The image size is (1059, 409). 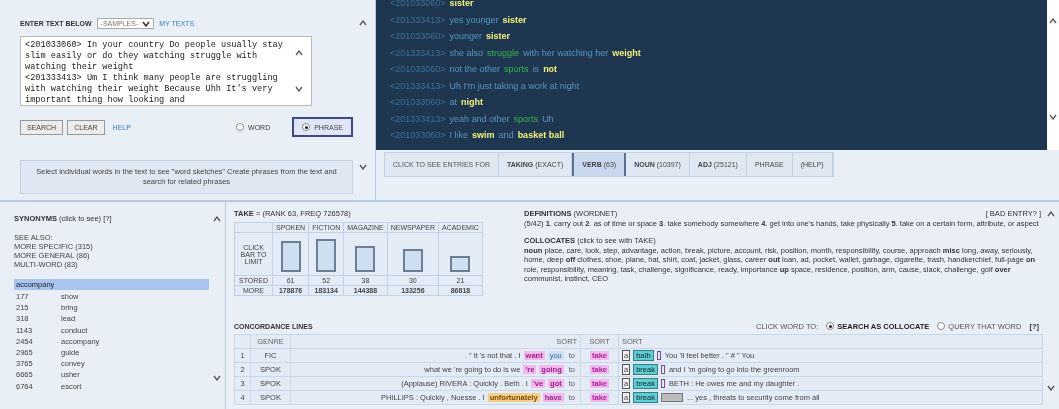 I want to click on utterance-text: and, so click(x=506, y=135).